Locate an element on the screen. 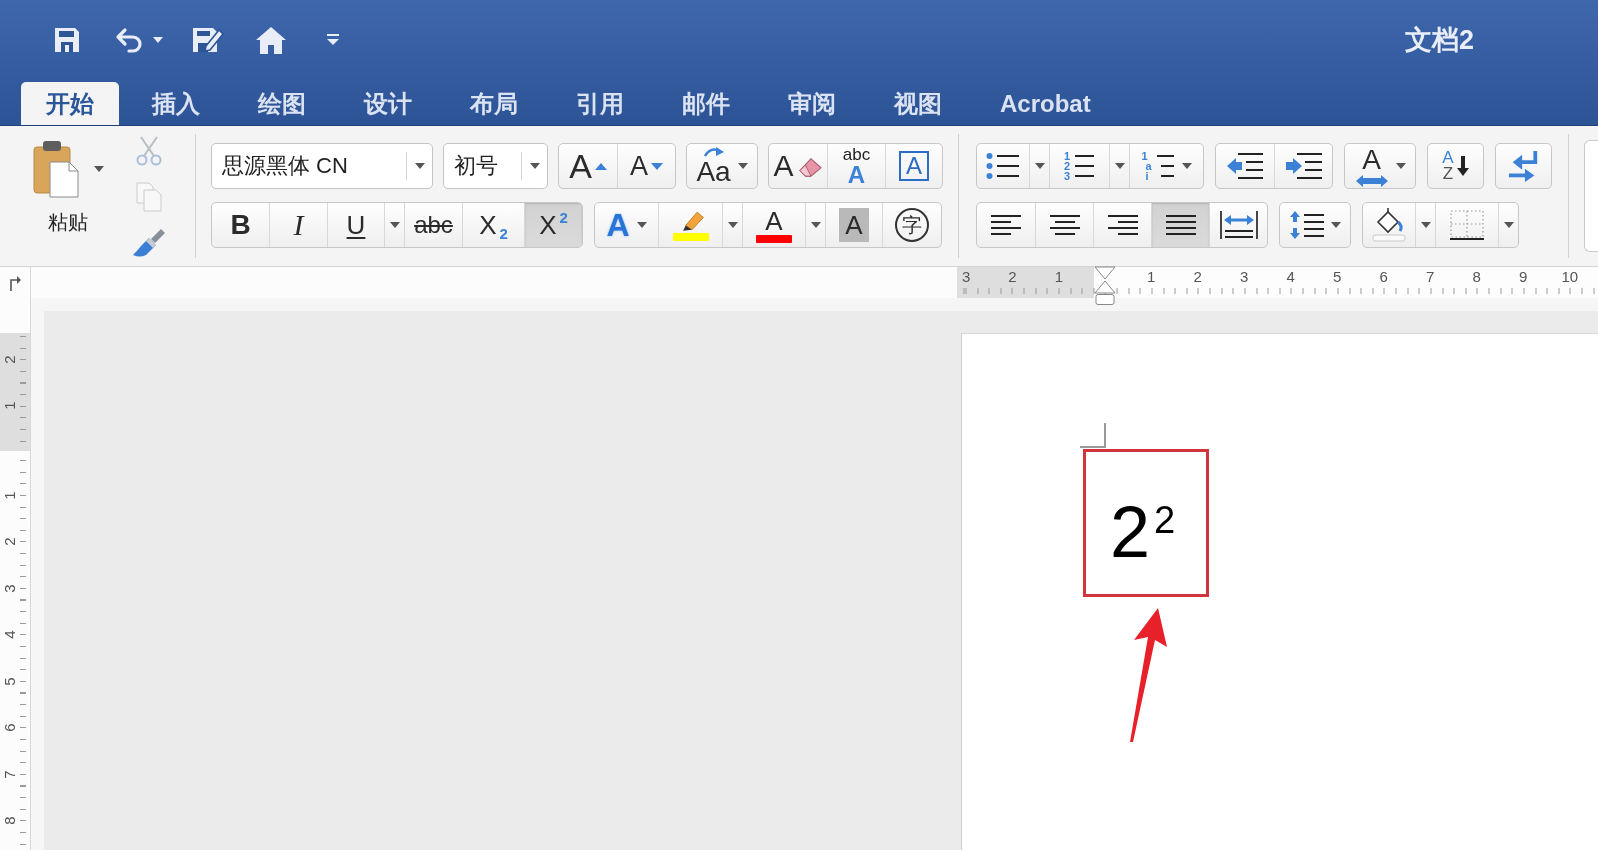 Image resolution: width=1598 pixels, height=850 pixels. sort-button: A Z is located at coordinates (1455, 166).